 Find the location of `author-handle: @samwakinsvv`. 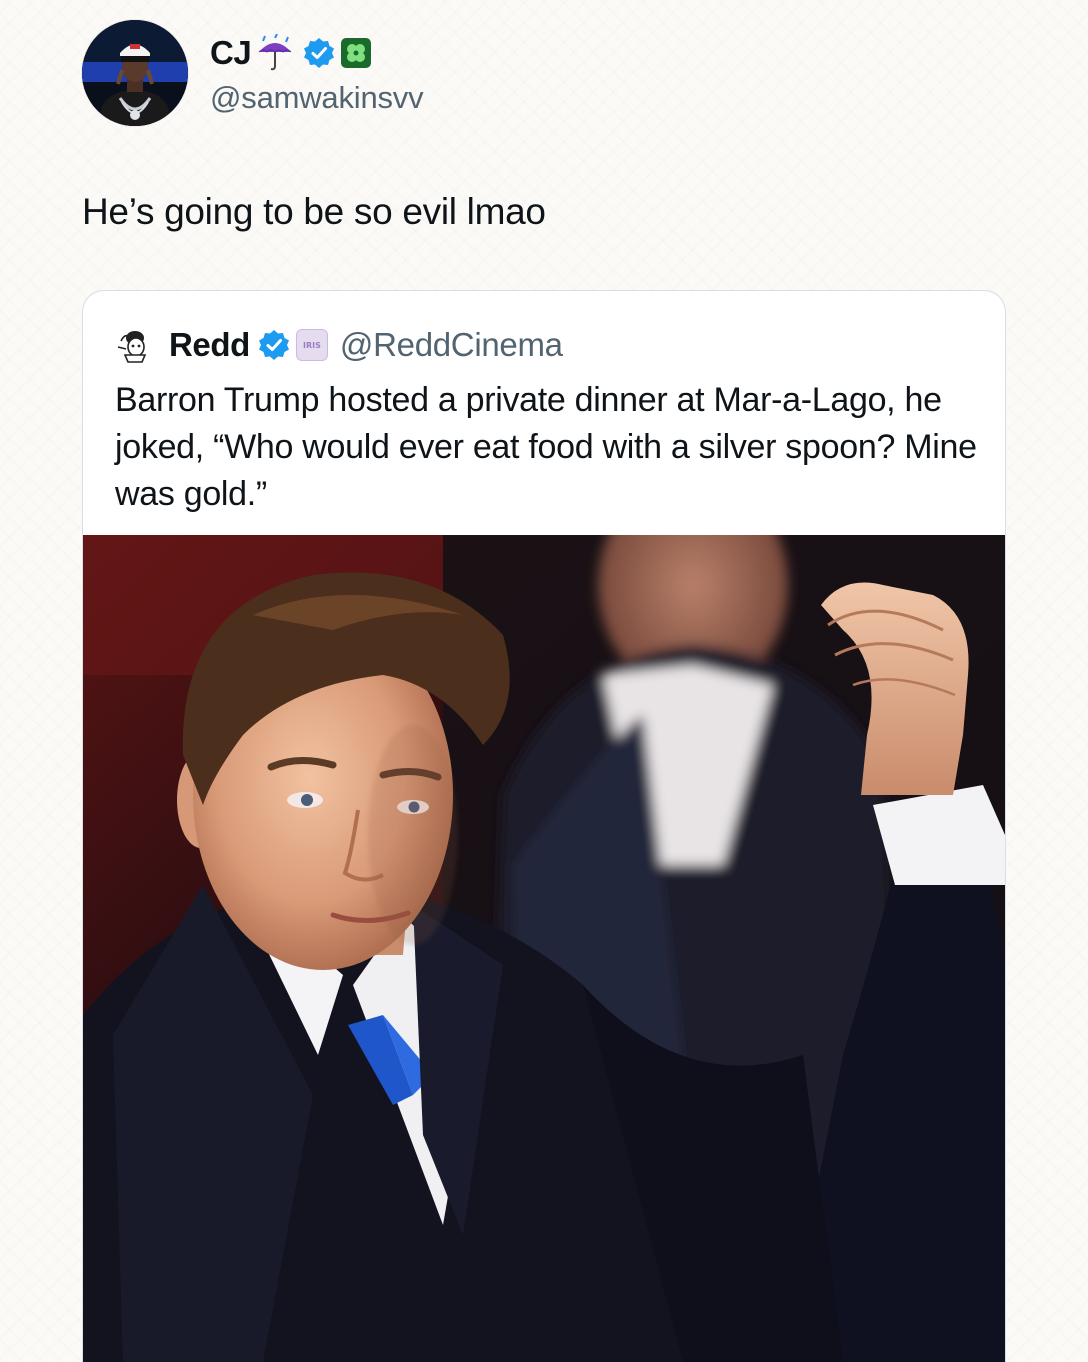

author-handle: @samwakinsvv is located at coordinates (317, 98).